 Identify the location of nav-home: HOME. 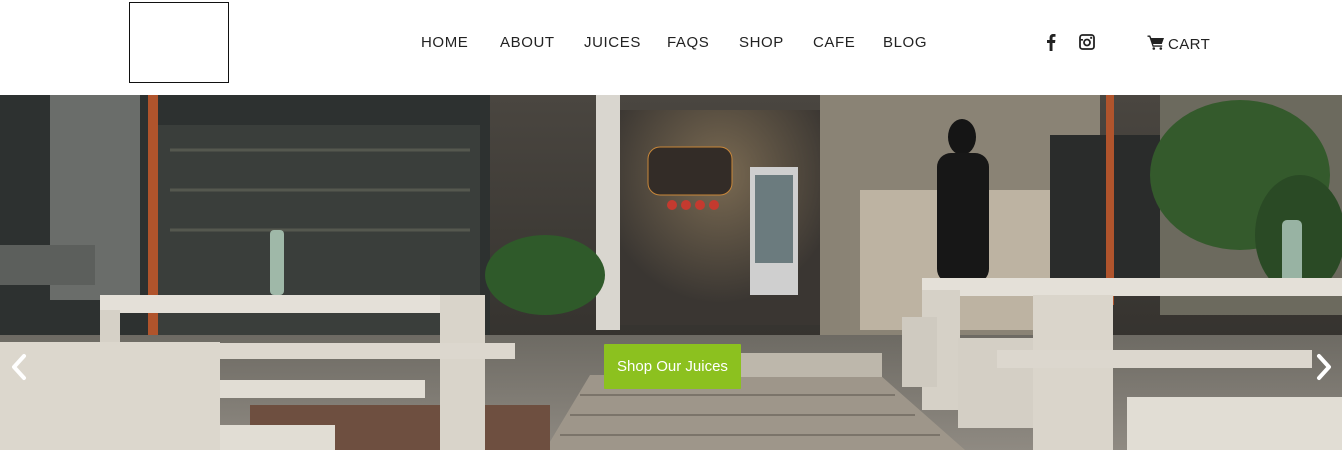
(444, 42).